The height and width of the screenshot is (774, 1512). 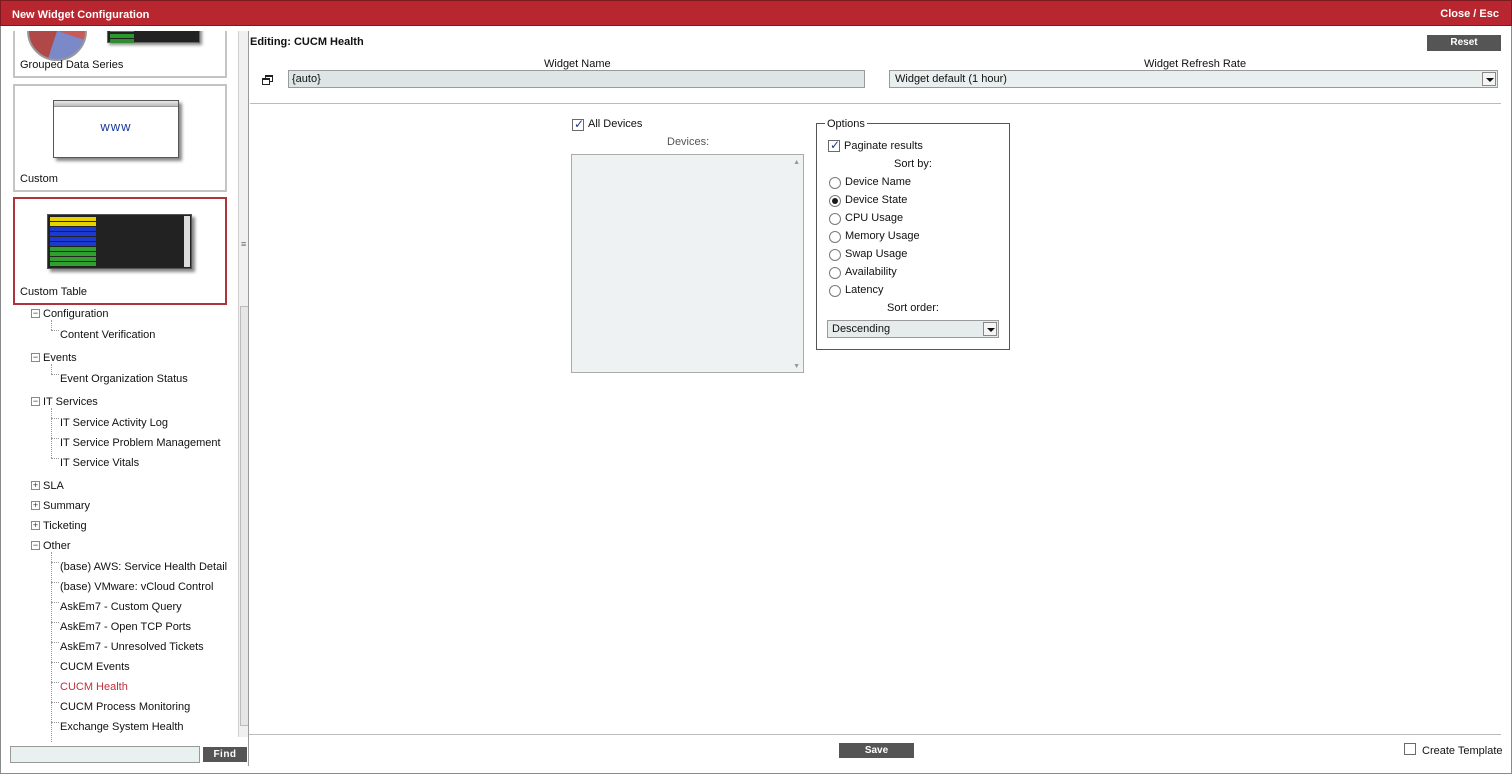 What do you see at coordinates (913, 308) in the screenshot?
I see `sort-order-label: Sort order:` at bounding box center [913, 308].